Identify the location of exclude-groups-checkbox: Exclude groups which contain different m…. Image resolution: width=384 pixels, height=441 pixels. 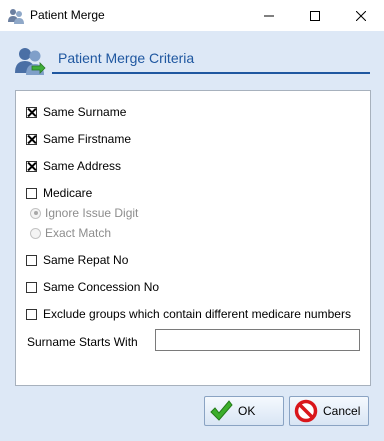
(188, 314).